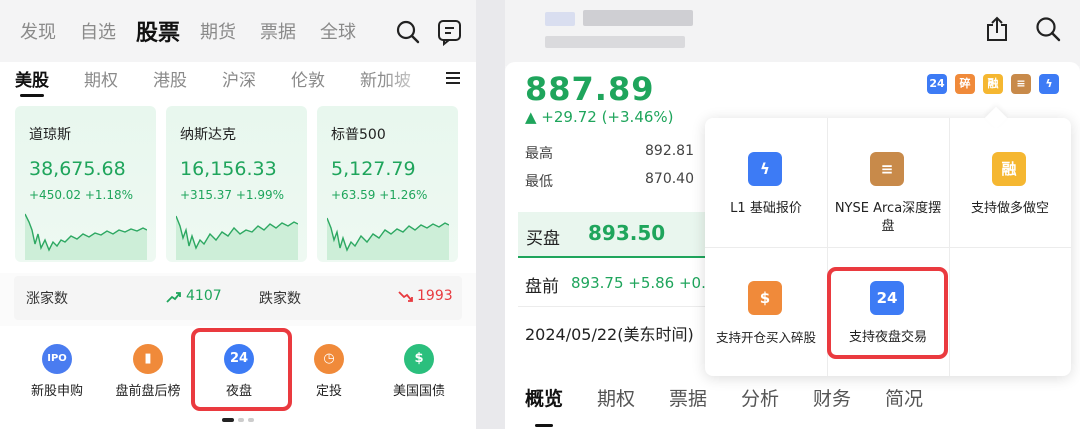 The image size is (1080, 429). I want to click on index-price: 5,127.79, so click(373, 169).